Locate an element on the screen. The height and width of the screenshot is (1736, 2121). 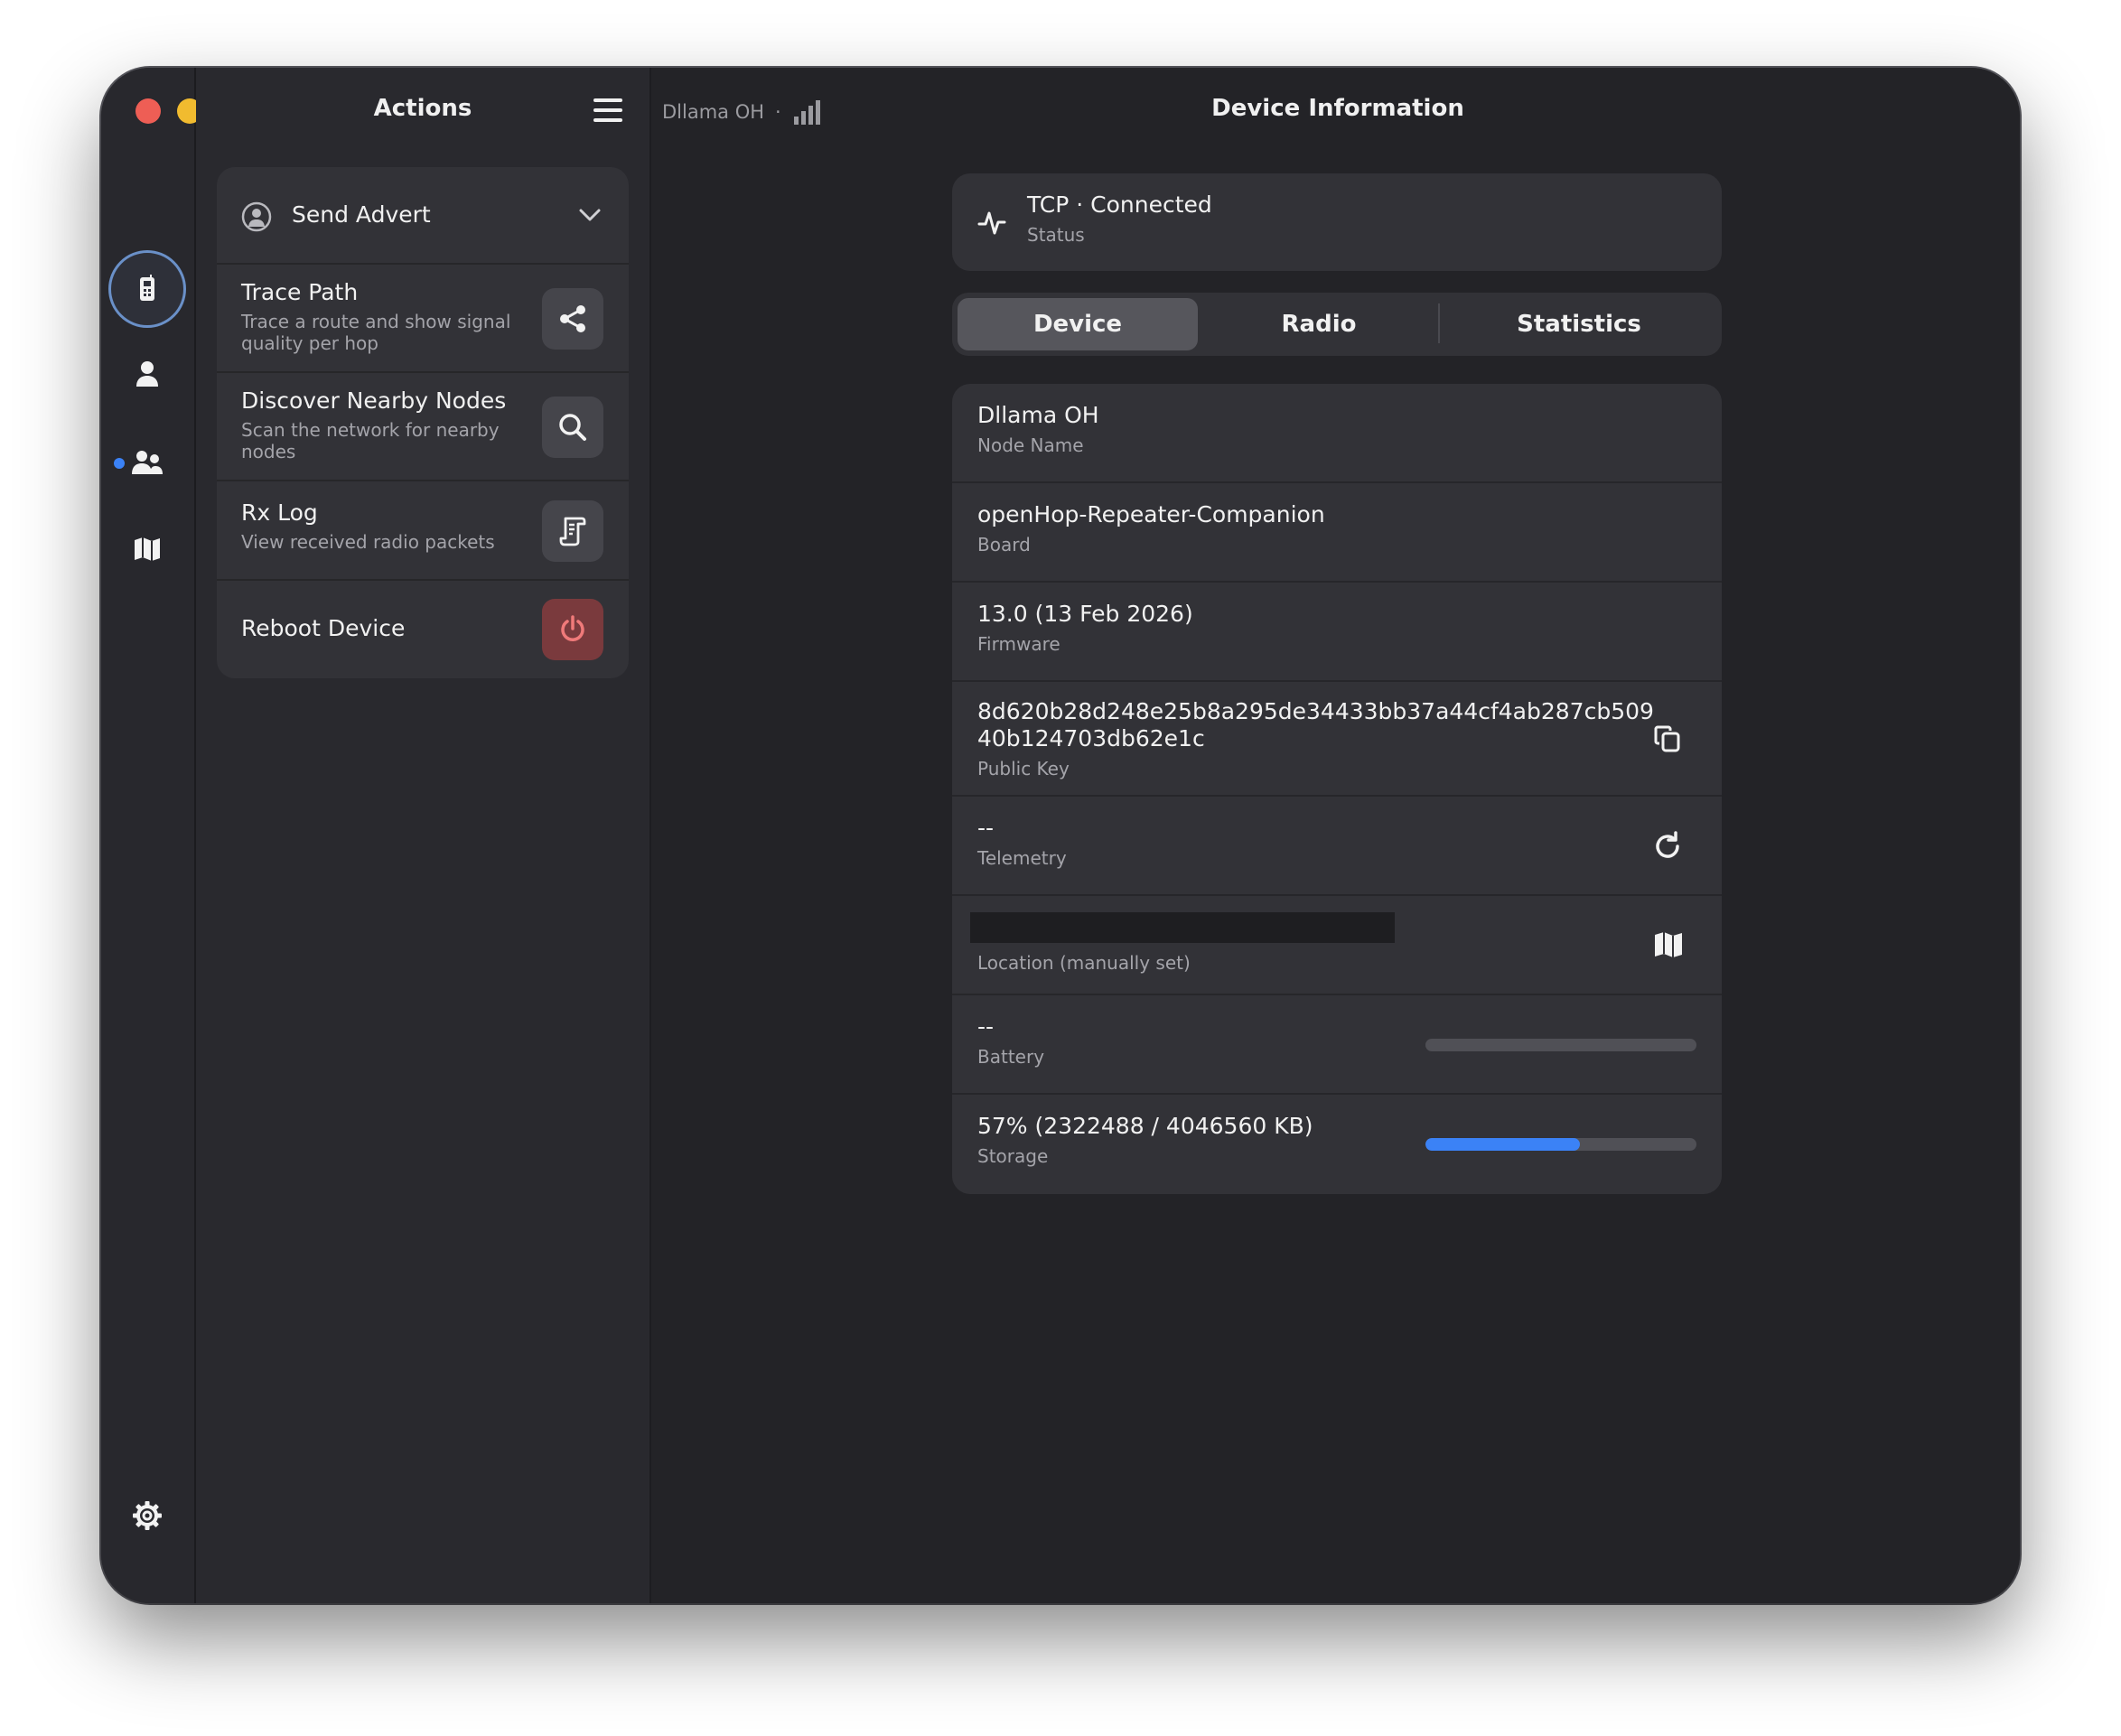
public-key-label: Public Key is located at coordinates (1024, 768).